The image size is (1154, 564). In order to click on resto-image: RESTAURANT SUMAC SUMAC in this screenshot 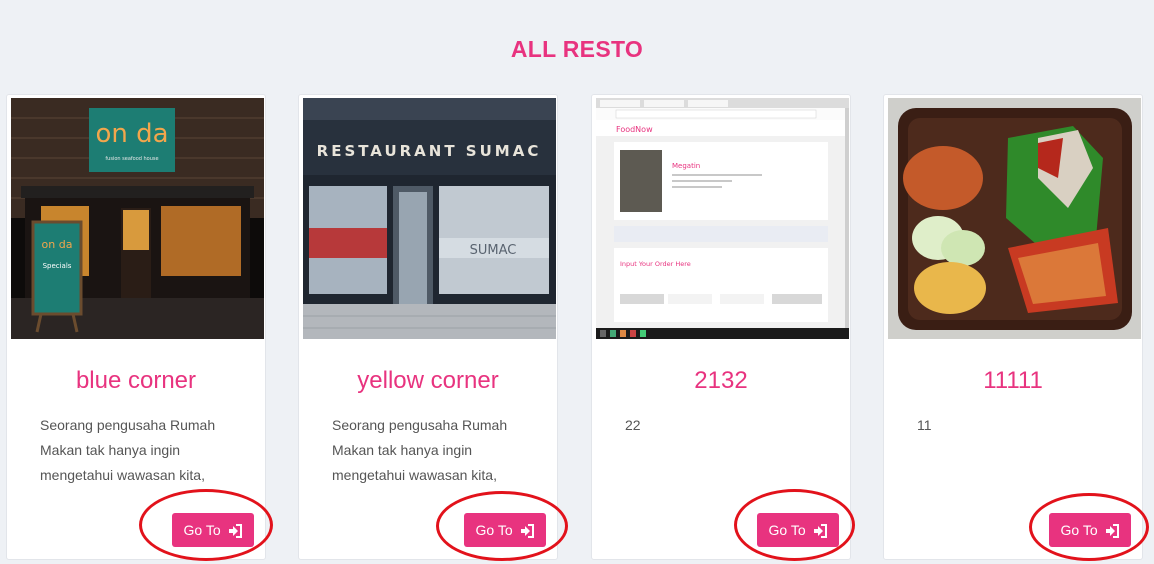, I will do `click(429, 218)`.